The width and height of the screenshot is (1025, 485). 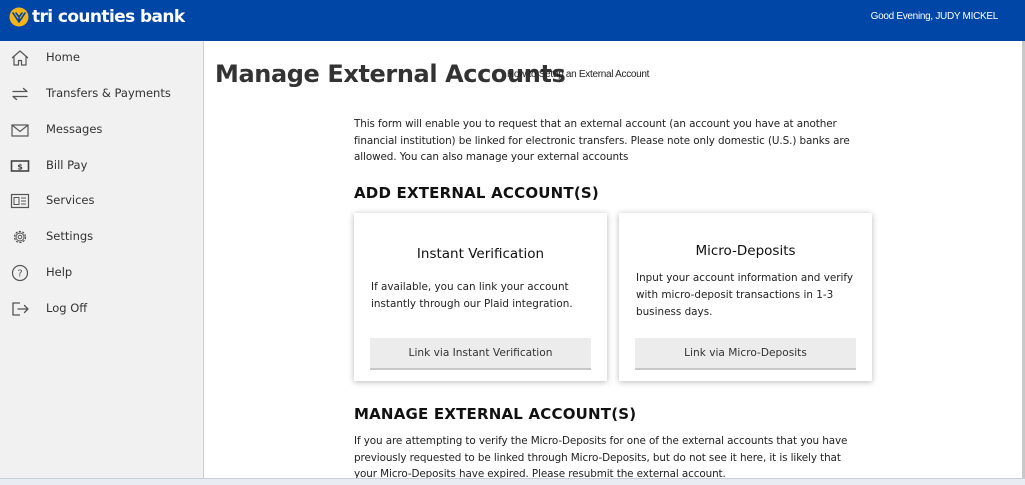 I want to click on sidebar-item-messages: Messages, so click(x=101, y=130).